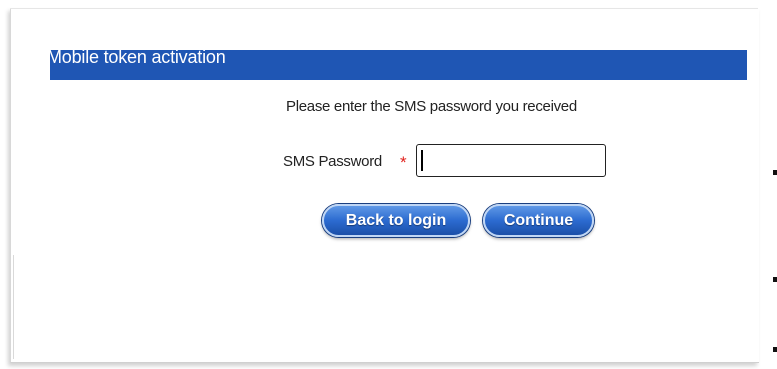  Describe the element at coordinates (138, 58) in the screenshot. I see `page-title: Mobile token activation` at that location.